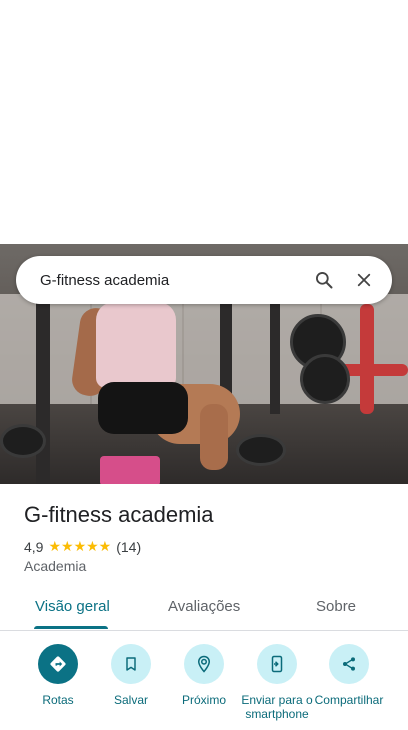 The height and width of the screenshot is (730, 408). What do you see at coordinates (71, 627) in the screenshot?
I see `active-tab-indicator` at bounding box center [71, 627].